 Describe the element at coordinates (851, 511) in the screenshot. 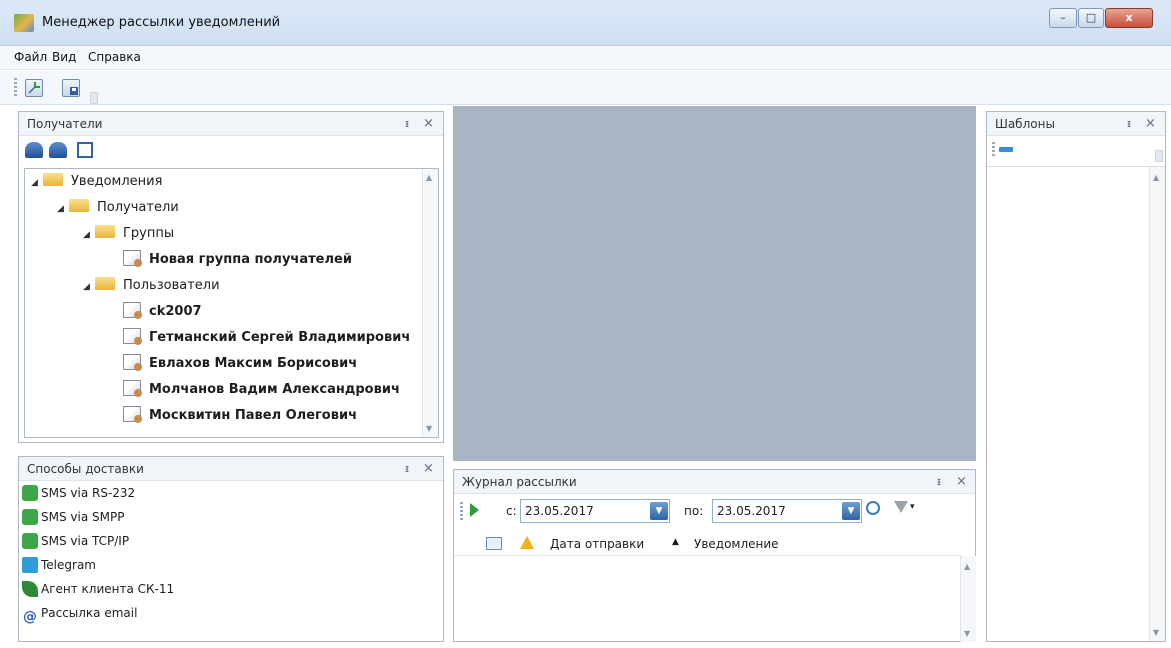

I see `to-date-dropdown-icon: ▼` at that location.